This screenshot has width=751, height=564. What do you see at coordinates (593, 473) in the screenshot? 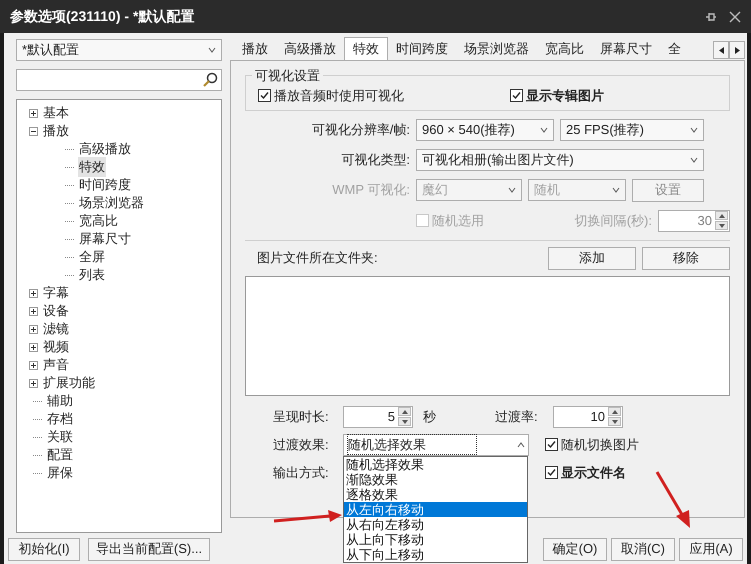
I see `checkbox-label: 显示文件名` at bounding box center [593, 473].